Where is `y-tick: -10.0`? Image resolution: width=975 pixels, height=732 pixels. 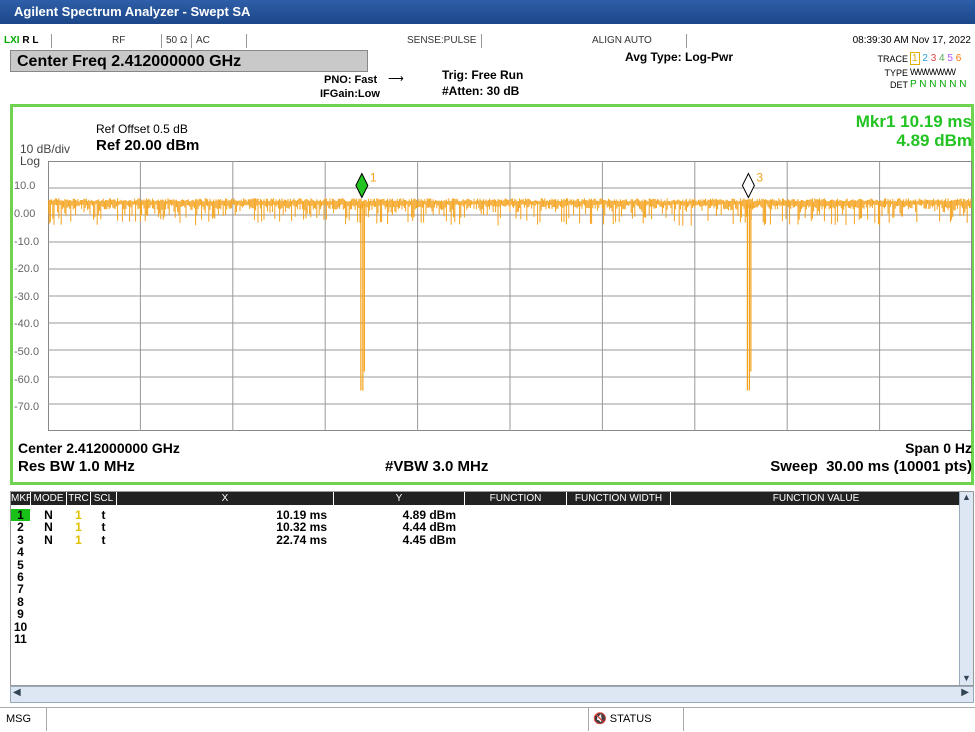 y-tick: -10.0 is located at coordinates (27, 242).